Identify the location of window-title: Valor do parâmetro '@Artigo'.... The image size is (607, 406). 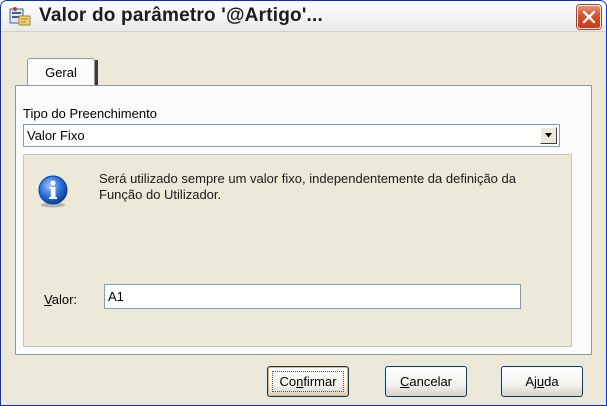
(181, 15).